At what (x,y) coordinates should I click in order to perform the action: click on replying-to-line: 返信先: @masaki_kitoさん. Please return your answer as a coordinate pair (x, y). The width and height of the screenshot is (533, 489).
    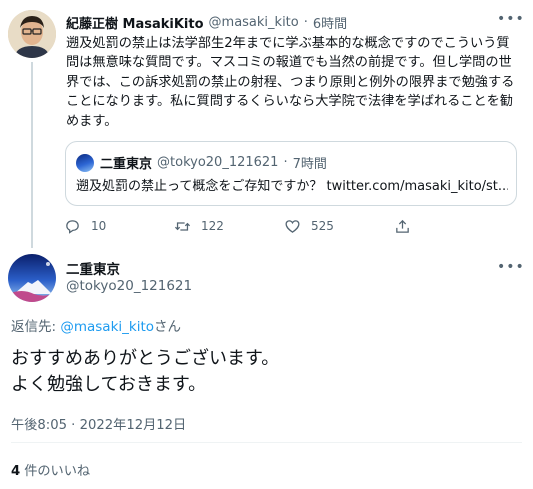
    Looking at the image, I should click on (96, 325).